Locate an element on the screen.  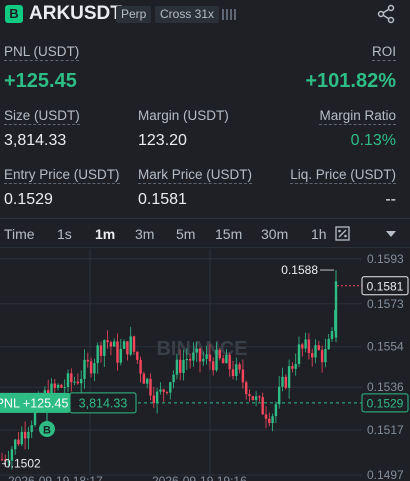
tab-30m: 30m is located at coordinates (274, 234).